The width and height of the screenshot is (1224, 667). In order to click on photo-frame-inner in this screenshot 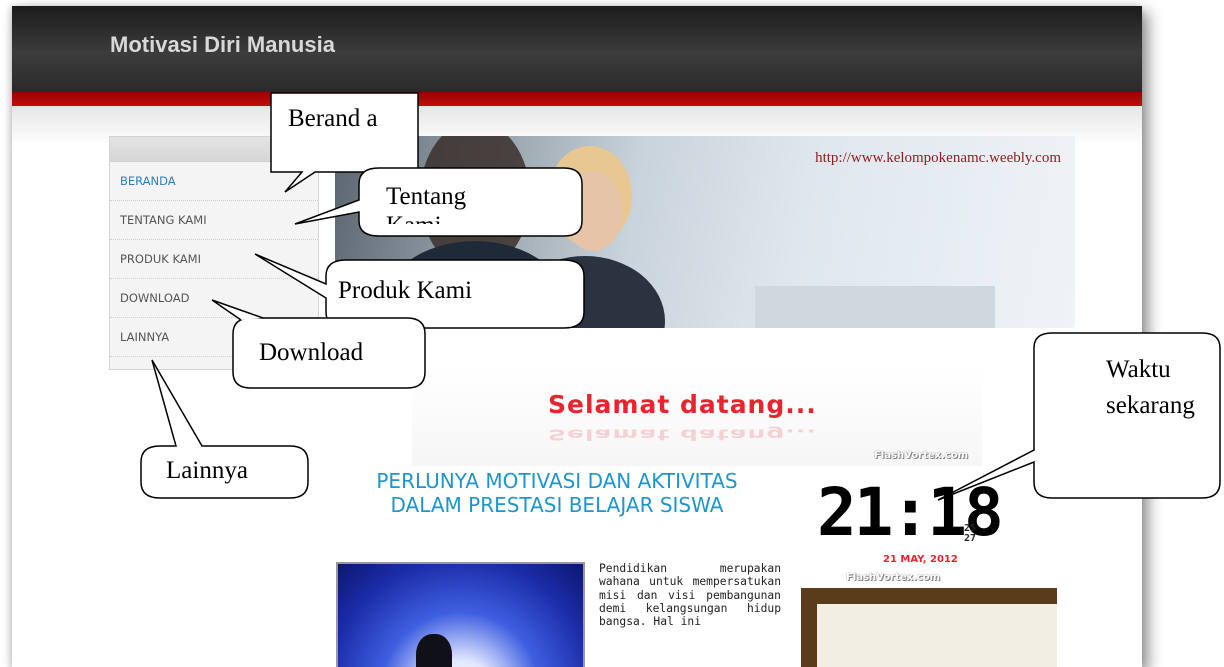, I will do `click(937, 635)`.